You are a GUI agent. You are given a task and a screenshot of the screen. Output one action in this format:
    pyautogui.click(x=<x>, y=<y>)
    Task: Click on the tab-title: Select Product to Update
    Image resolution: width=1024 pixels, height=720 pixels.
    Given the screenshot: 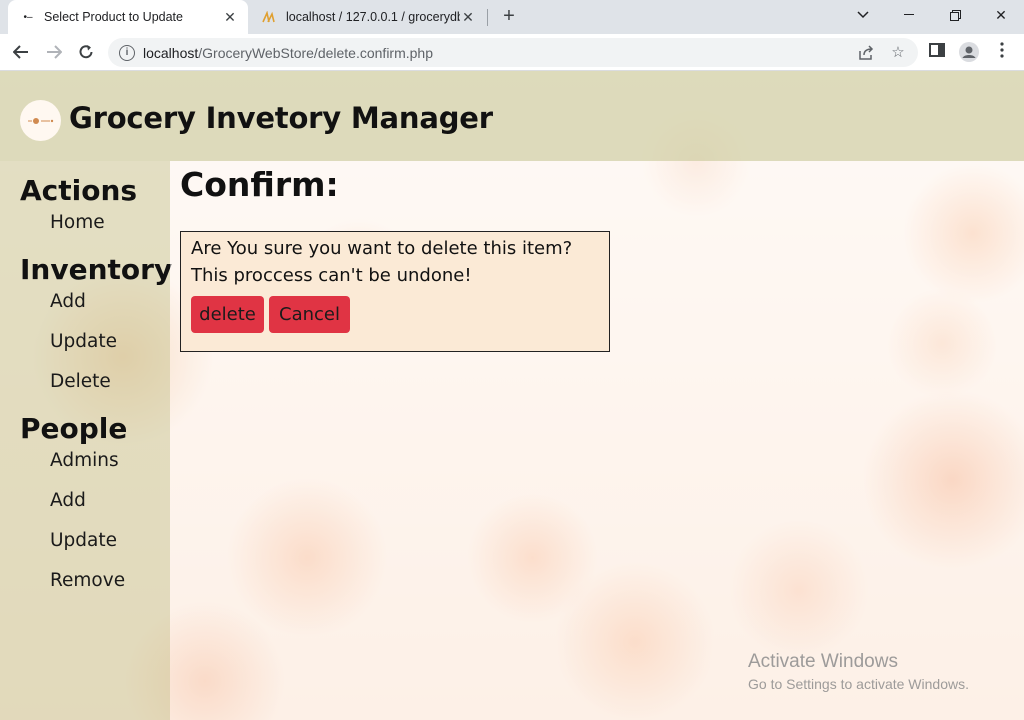 What is the action you would take?
    pyautogui.click(x=113, y=17)
    